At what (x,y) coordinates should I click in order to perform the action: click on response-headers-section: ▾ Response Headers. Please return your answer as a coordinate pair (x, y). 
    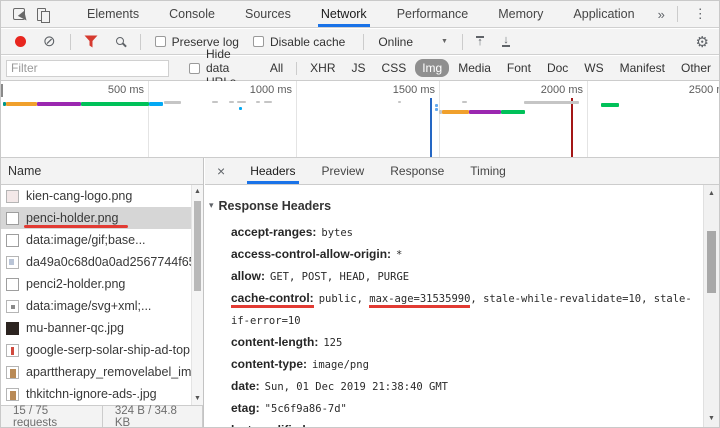
    Looking at the image, I should click on (456, 205).